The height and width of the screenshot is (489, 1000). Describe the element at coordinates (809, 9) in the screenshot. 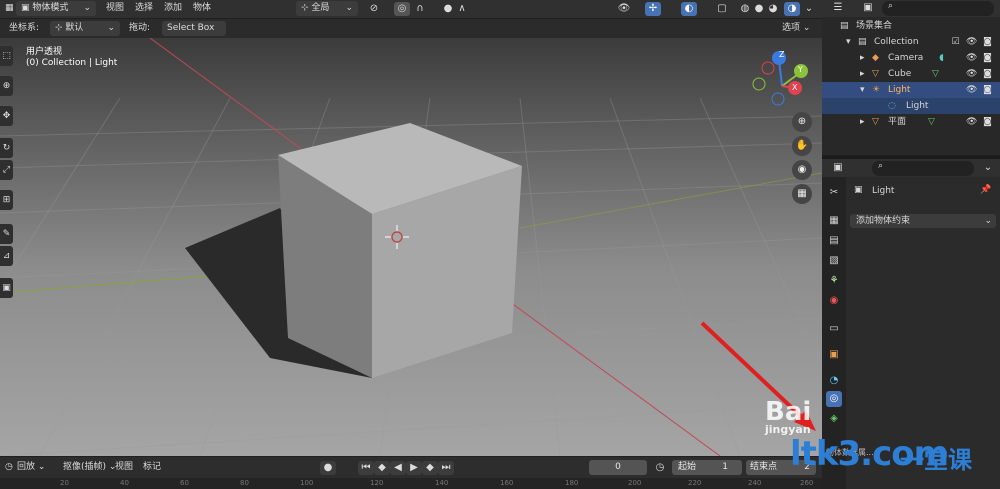

I see `shading-options-icon: ⌄` at that location.